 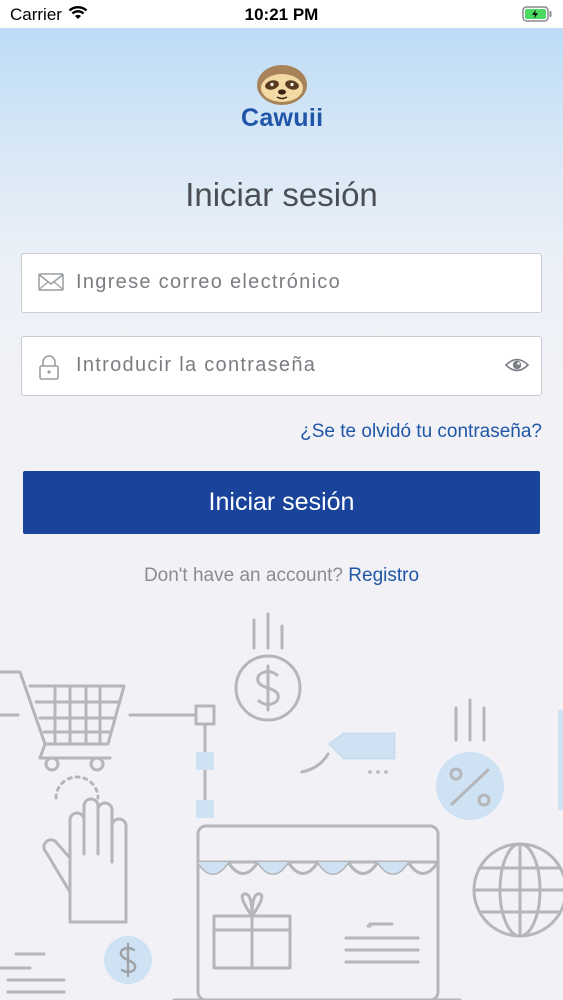 I want to click on signup-prompt: Don't have an account? Registro, so click(x=281, y=576).